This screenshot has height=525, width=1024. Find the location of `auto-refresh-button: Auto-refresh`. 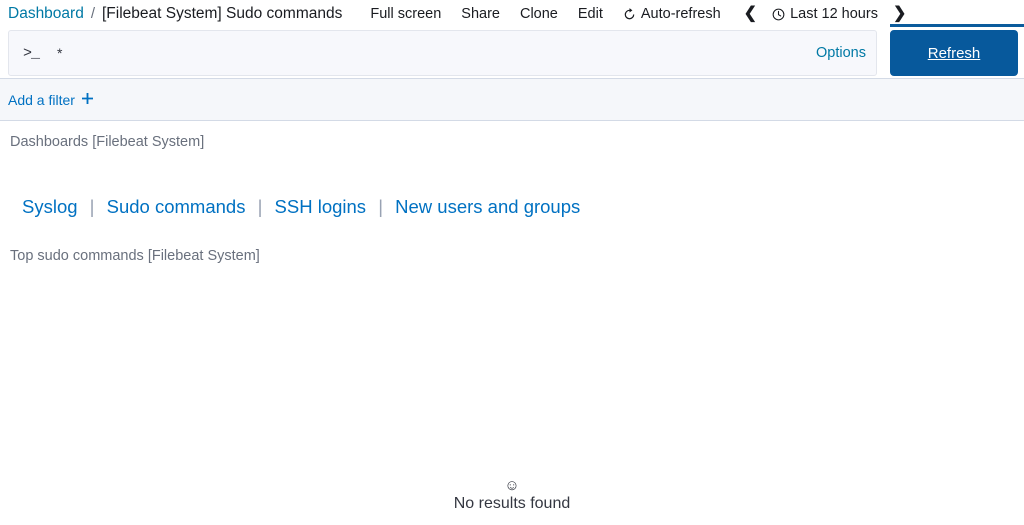

auto-refresh-button: Auto-refresh is located at coordinates (672, 14).